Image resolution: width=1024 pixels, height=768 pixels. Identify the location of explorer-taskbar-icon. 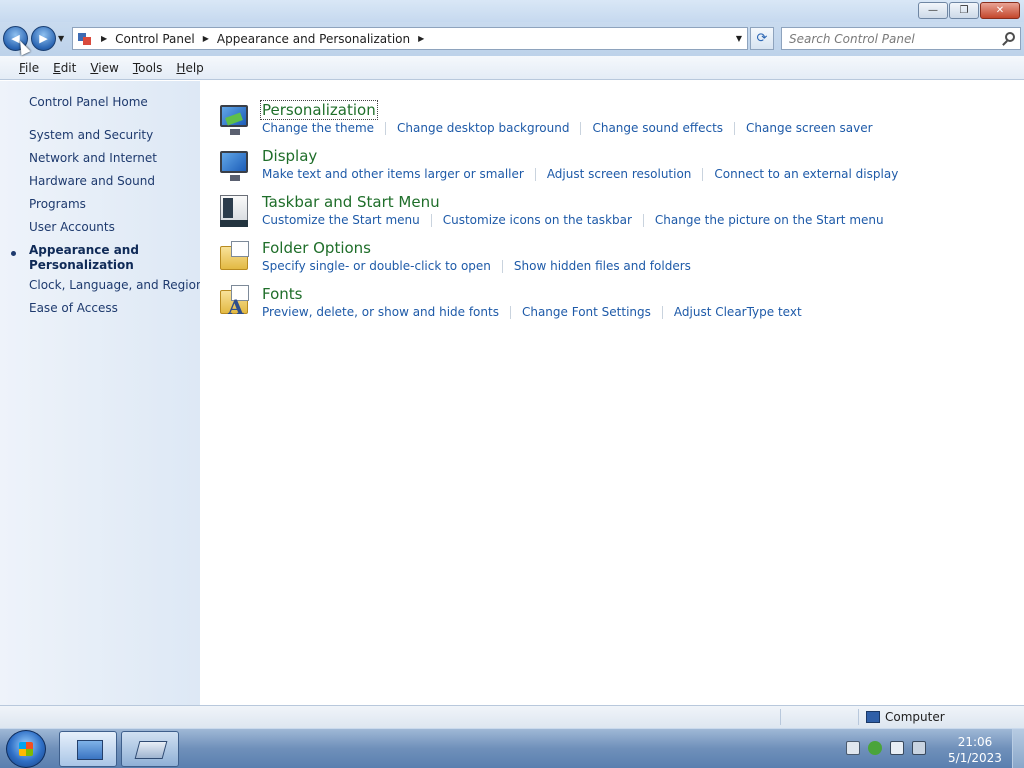
(151, 750).